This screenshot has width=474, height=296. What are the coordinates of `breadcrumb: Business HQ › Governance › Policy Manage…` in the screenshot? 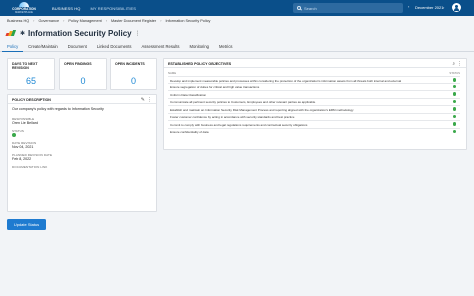 It's located at (108, 21).